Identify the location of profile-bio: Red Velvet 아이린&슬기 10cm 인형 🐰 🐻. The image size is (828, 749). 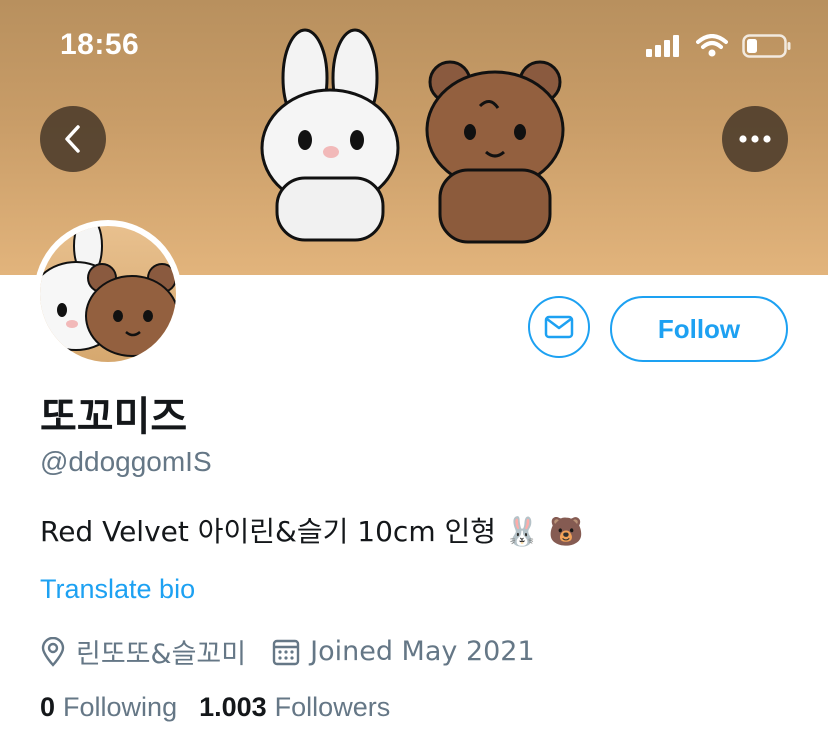
(312, 531).